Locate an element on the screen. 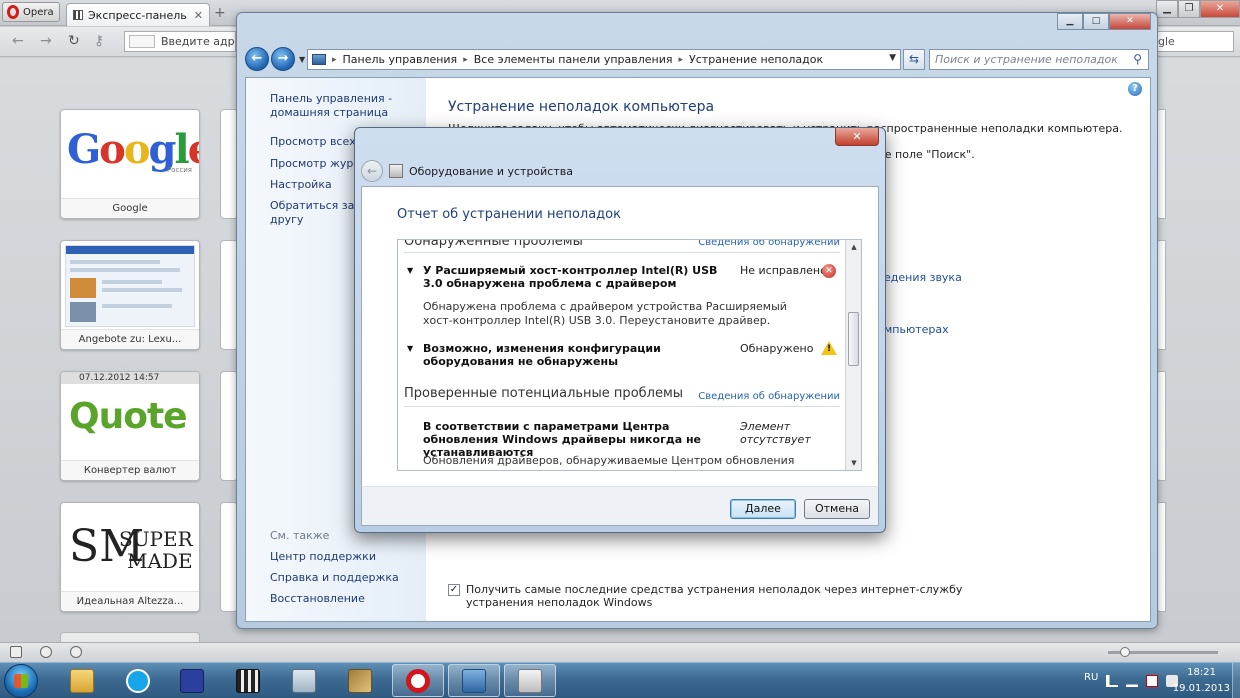  breadcrumb-item: Панель управления is located at coordinates (400, 59).